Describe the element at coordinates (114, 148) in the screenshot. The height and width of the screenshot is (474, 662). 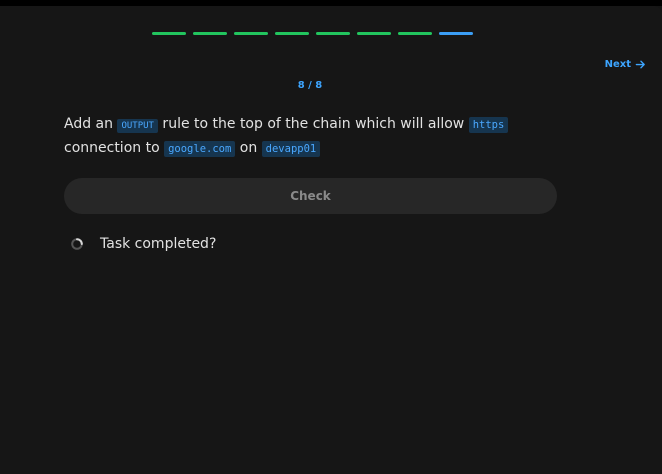
I see `task-text-part: connection to` at that location.